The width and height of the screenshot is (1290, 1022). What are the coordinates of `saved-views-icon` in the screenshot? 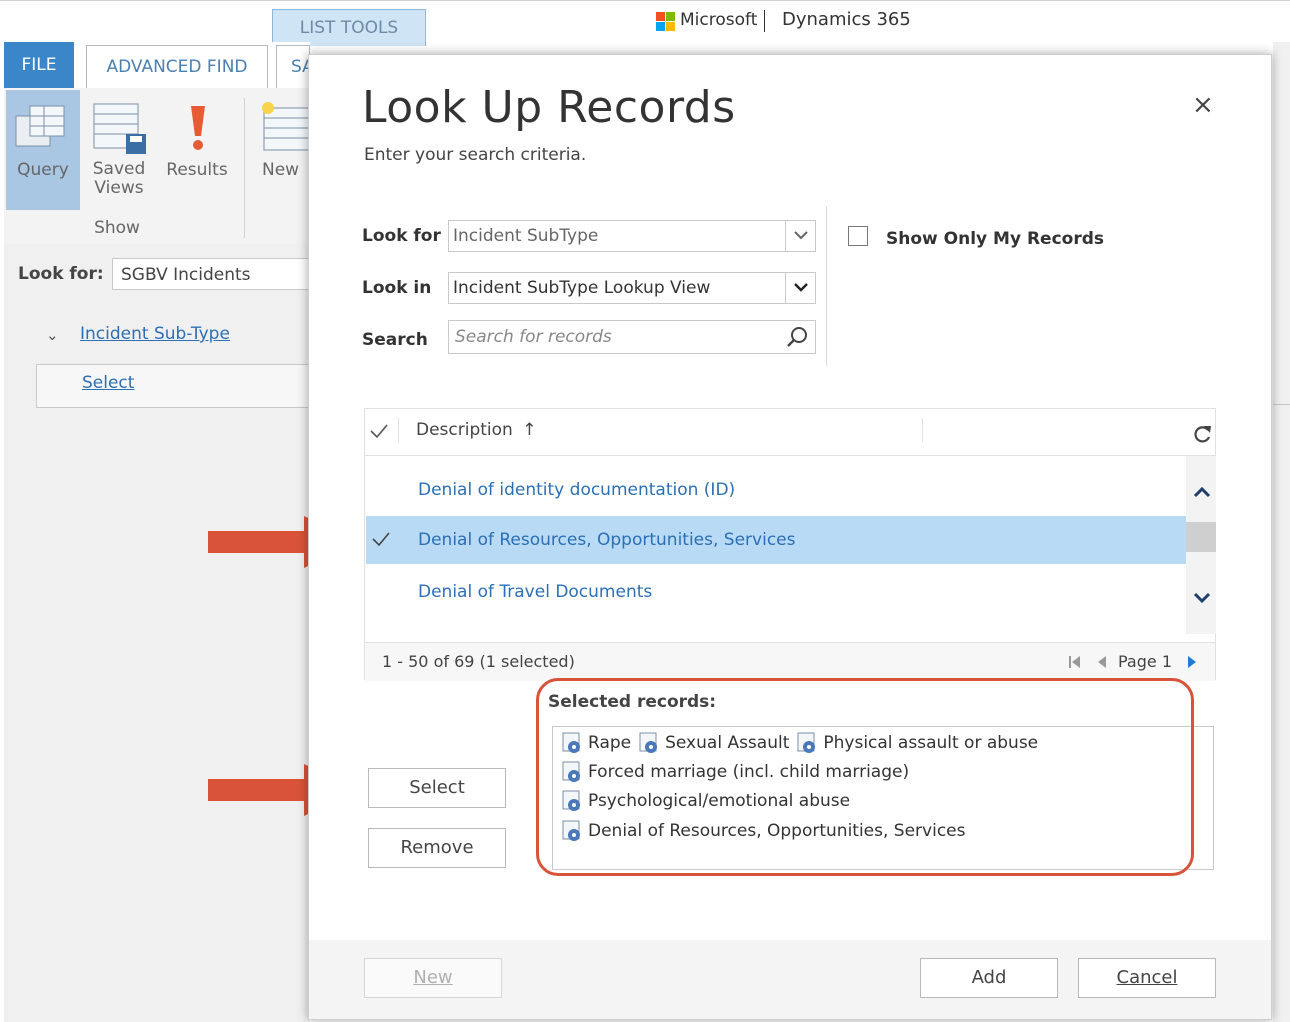 It's located at (121, 128).